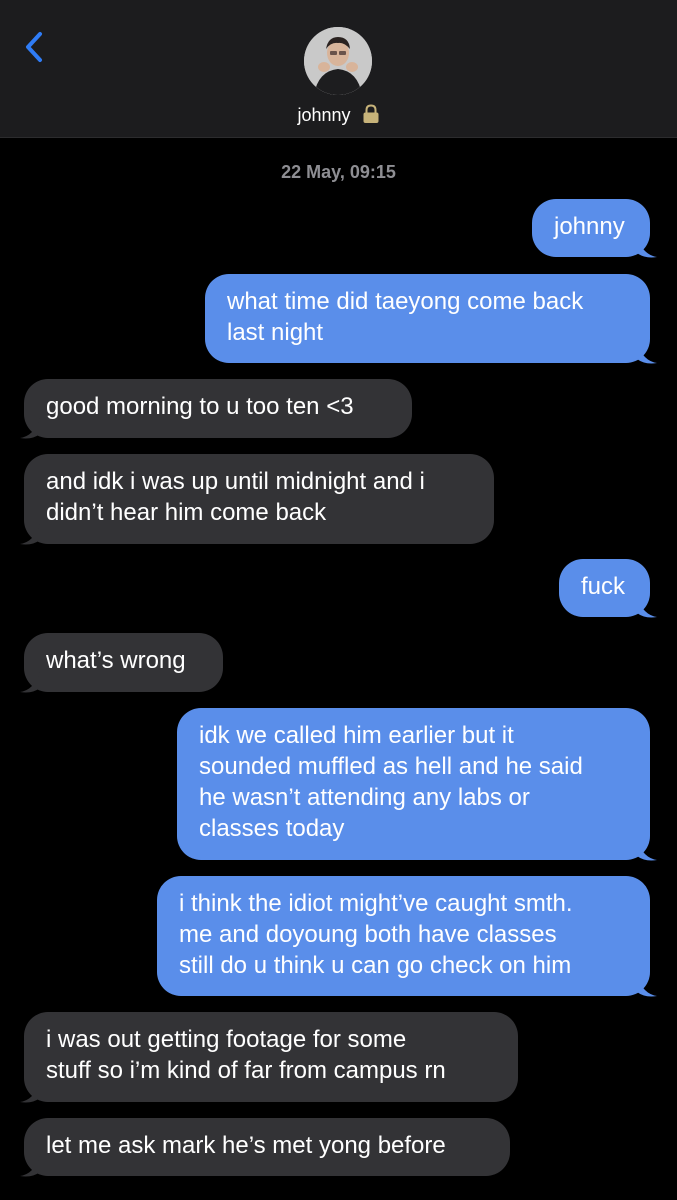 The image size is (677, 1200). I want to click on chevron-left-icon, so click(34, 47).